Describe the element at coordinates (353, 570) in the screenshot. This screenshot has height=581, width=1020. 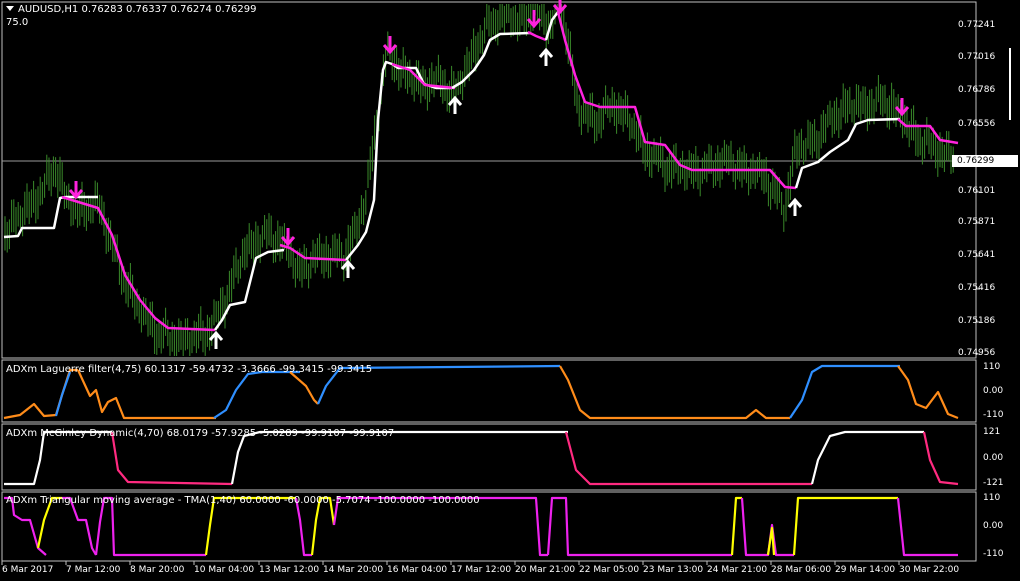
I see `time-tick-label: 14 Mar 20:00` at that location.